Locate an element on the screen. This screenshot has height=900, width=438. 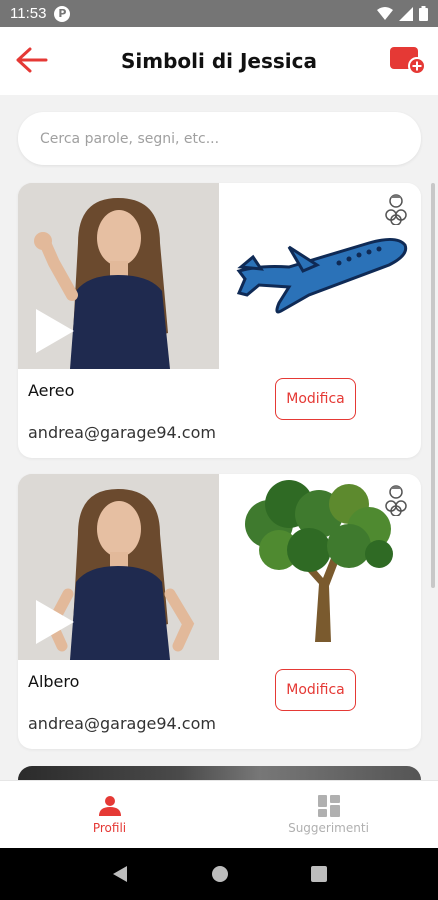
home-icon is located at coordinates (220, 874).